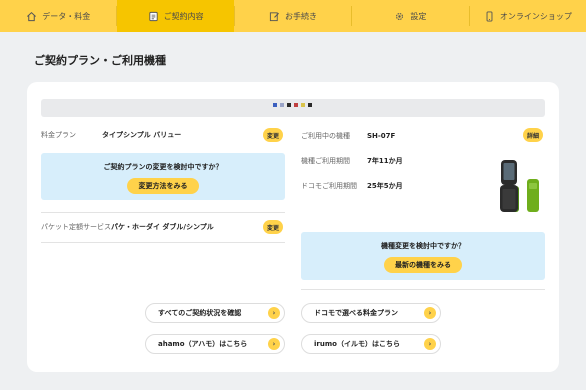 The height and width of the screenshot is (390, 586). I want to click on plan-change-question: ご契約プランの変更を検討中ですか？, so click(163, 167).